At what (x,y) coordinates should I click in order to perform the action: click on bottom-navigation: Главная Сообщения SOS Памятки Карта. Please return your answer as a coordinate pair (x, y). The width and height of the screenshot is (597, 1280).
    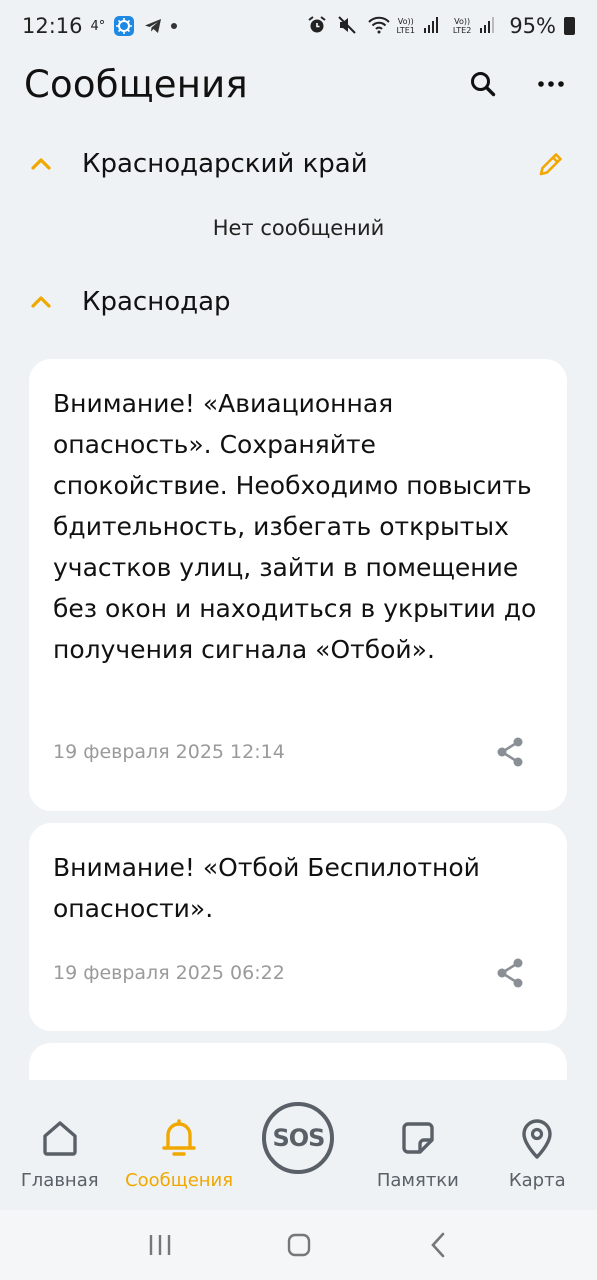
    Looking at the image, I should click on (298, 1145).